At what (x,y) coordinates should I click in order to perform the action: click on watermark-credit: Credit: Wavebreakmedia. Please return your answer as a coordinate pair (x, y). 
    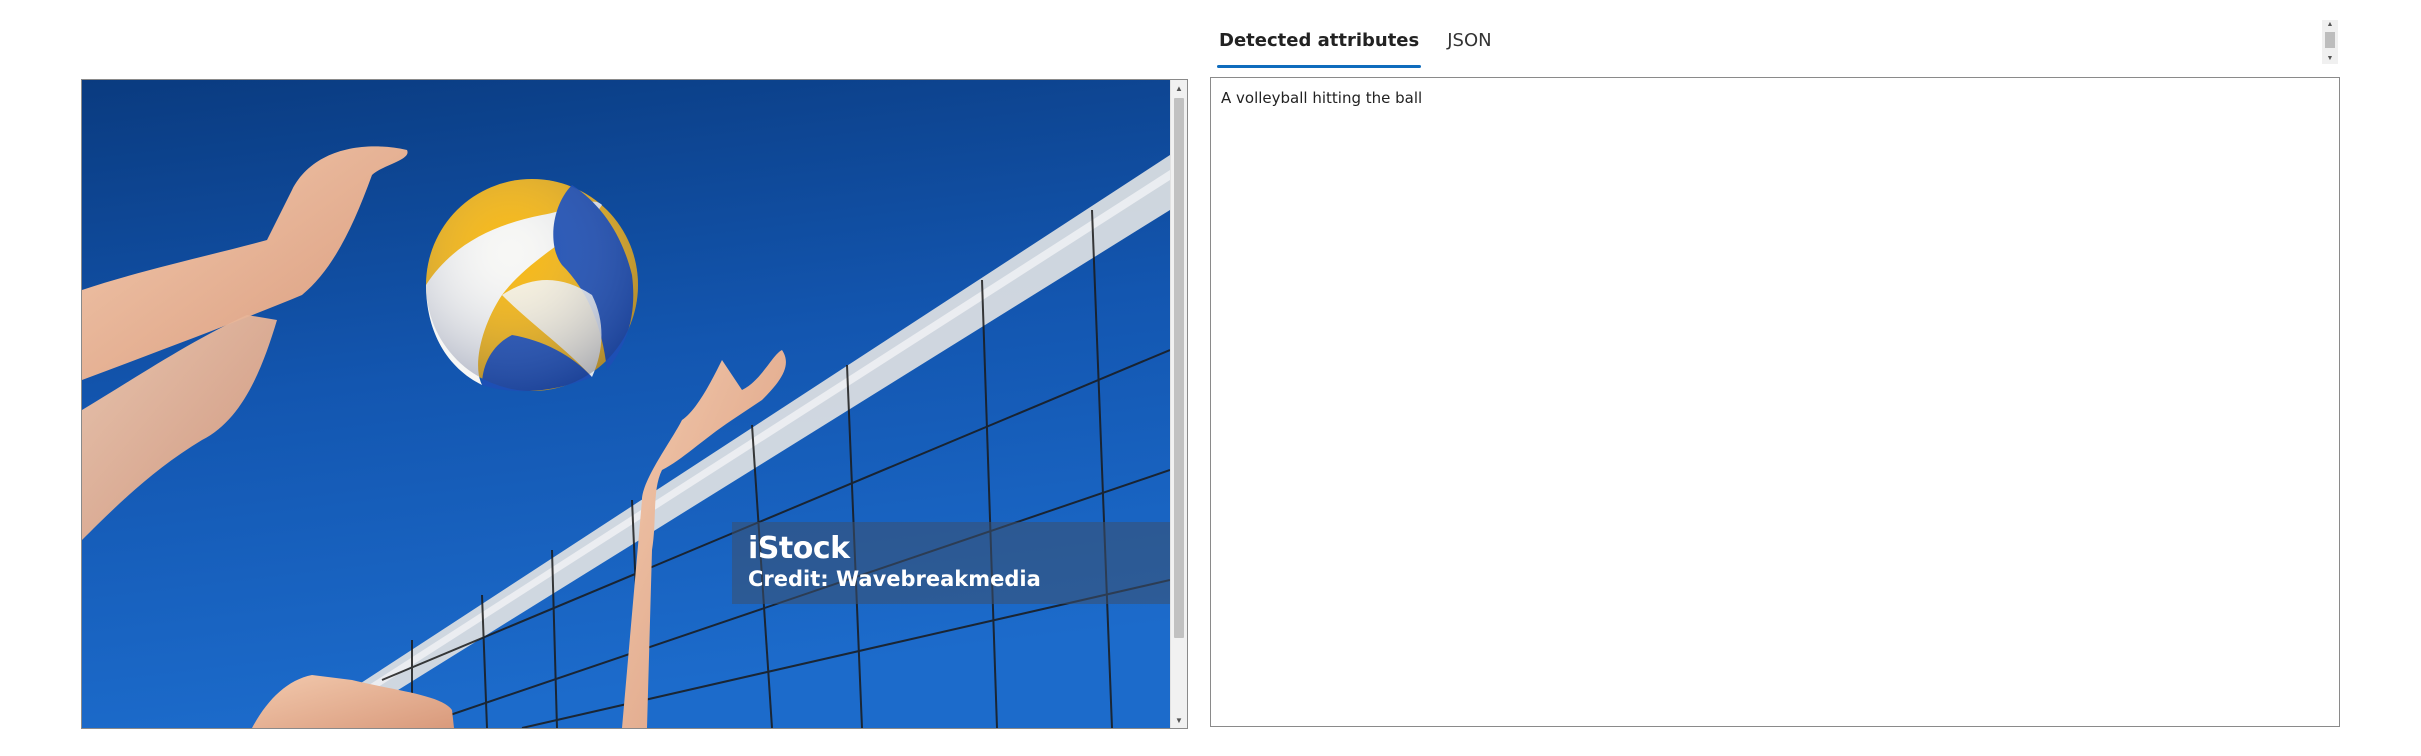
    Looking at the image, I should click on (894, 579).